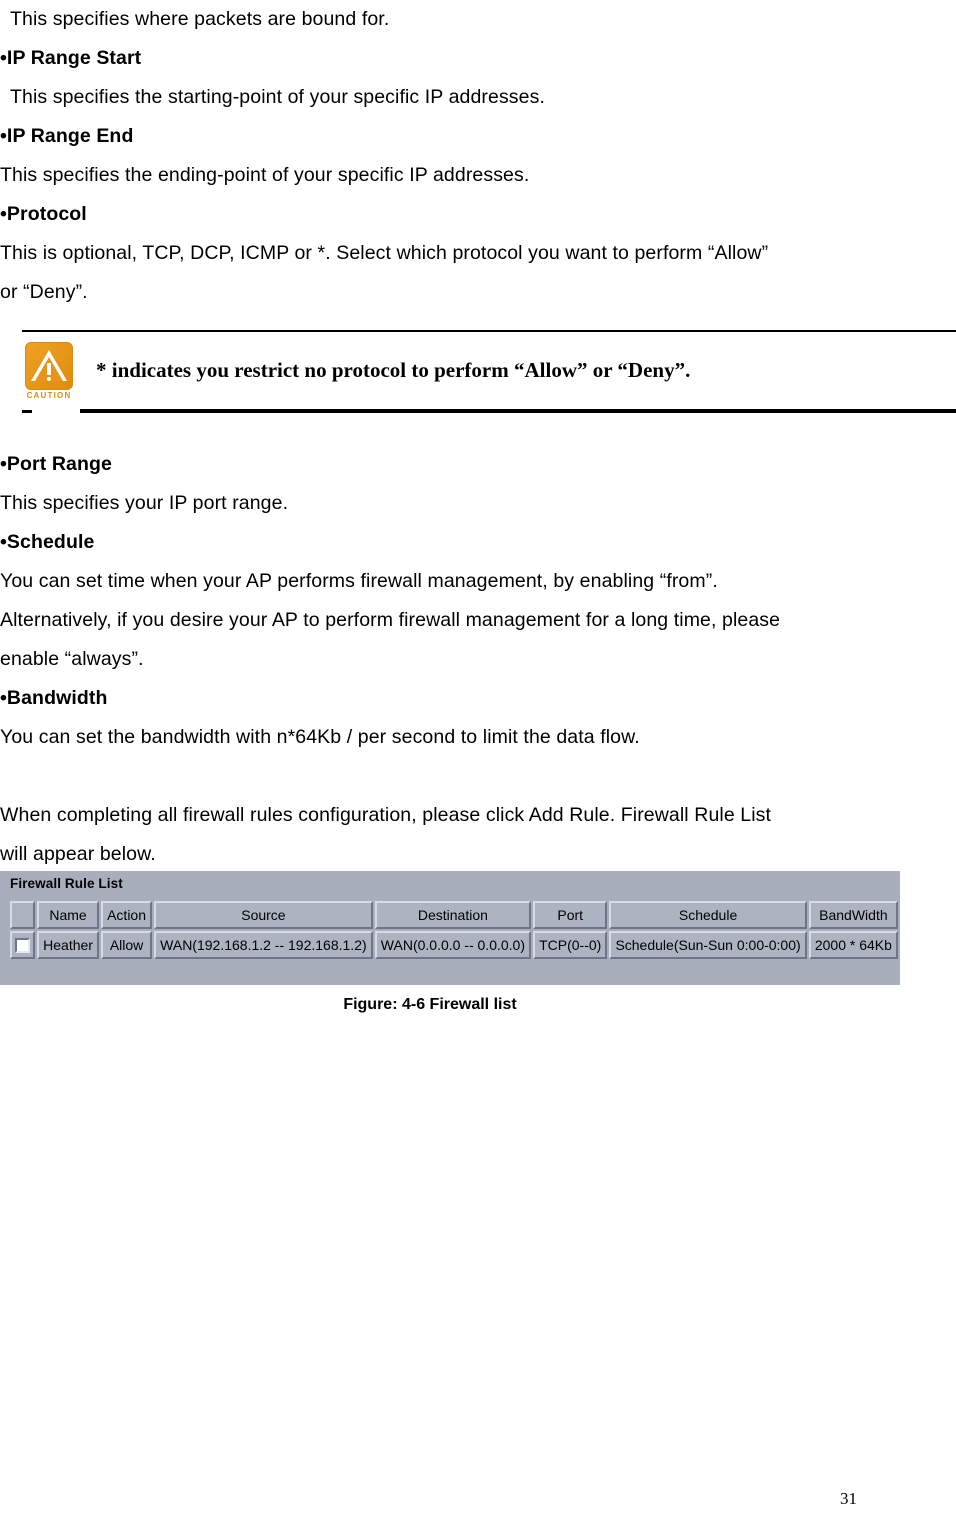 Image resolution: width=956 pixels, height=1521 pixels. I want to click on caution-icon-label: CAUTION, so click(49, 395).